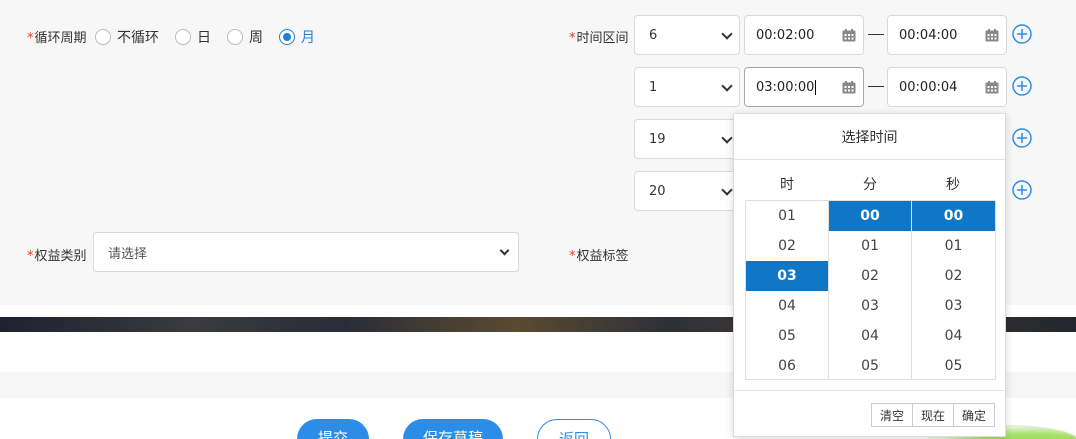 Image resolution: width=1076 pixels, height=439 pixels. What do you see at coordinates (953, 216) in the screenshot?
I see `second-option-selected: 00` at bounding box center [953, 216].